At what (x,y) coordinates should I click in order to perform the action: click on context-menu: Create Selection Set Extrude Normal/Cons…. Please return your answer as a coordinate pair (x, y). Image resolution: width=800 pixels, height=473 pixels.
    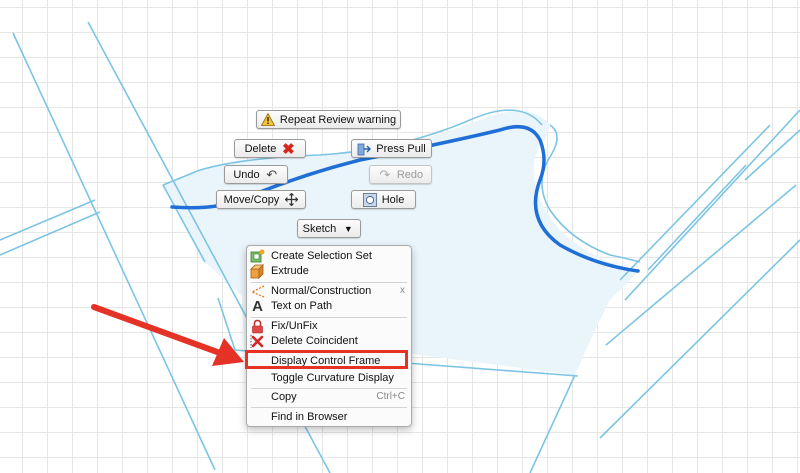
    Looking at the image, I should click on (329, 336).